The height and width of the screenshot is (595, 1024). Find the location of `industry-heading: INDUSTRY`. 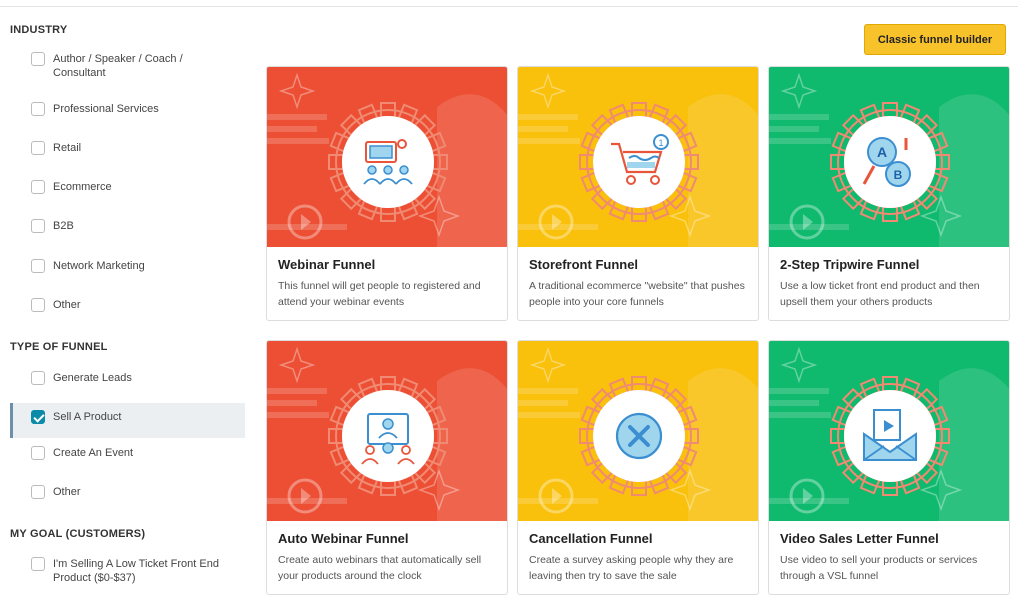

industry-heading: INDUSTRY is located at coordinates (39, 30).